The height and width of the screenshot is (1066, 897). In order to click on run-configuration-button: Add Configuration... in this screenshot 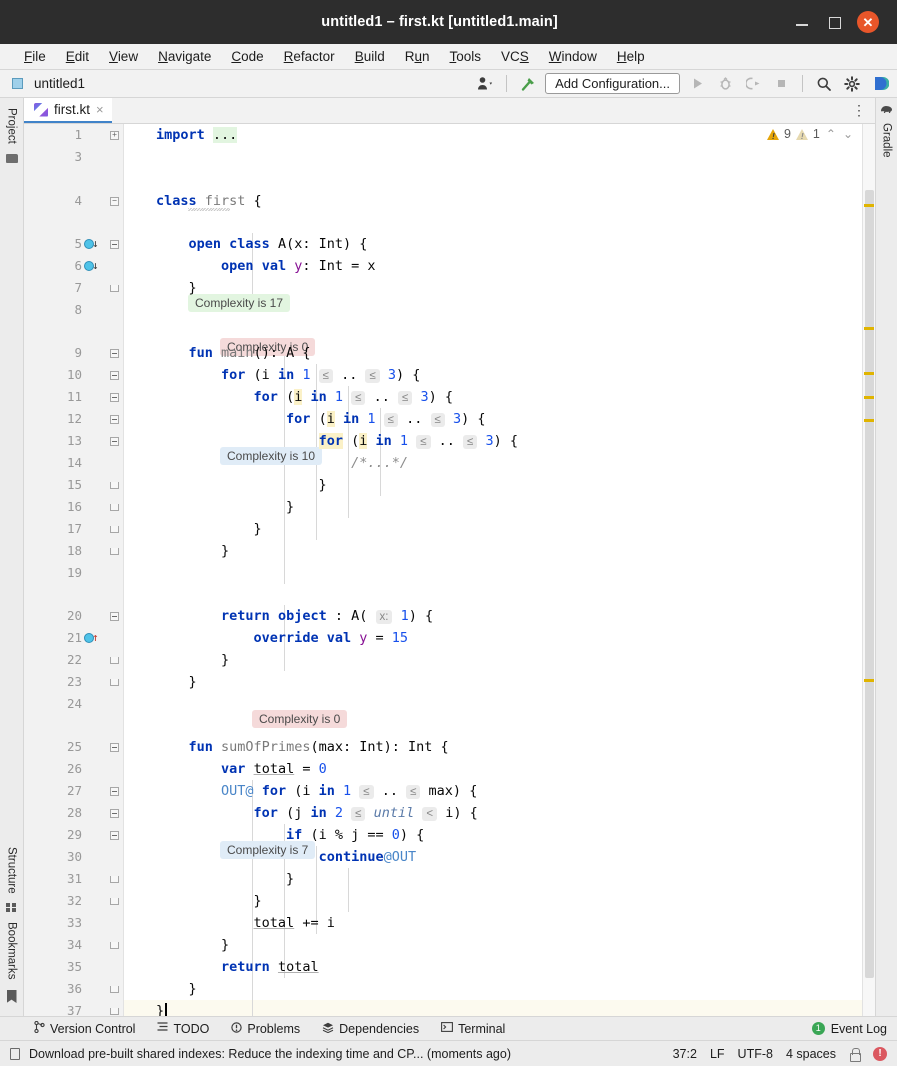, I will do `click(612, 83)`.